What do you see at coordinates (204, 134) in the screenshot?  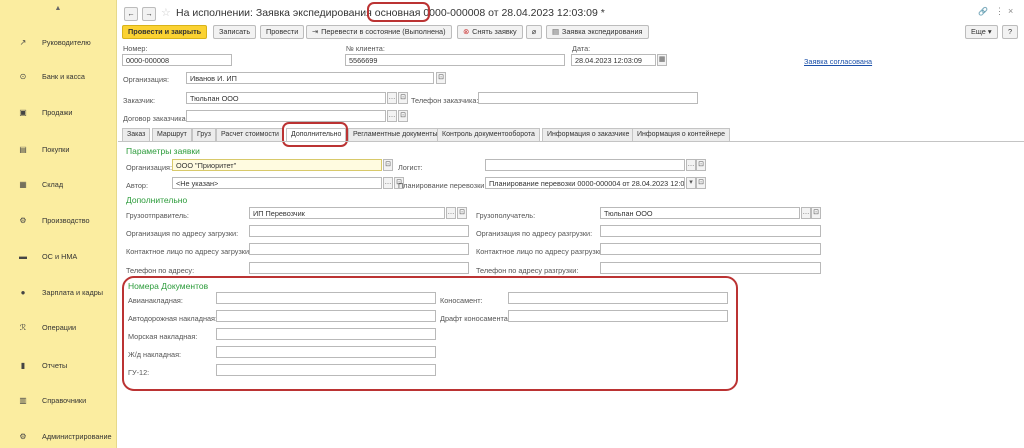 I see `tab-cargo: Груз` at bounding box center [204, 134].